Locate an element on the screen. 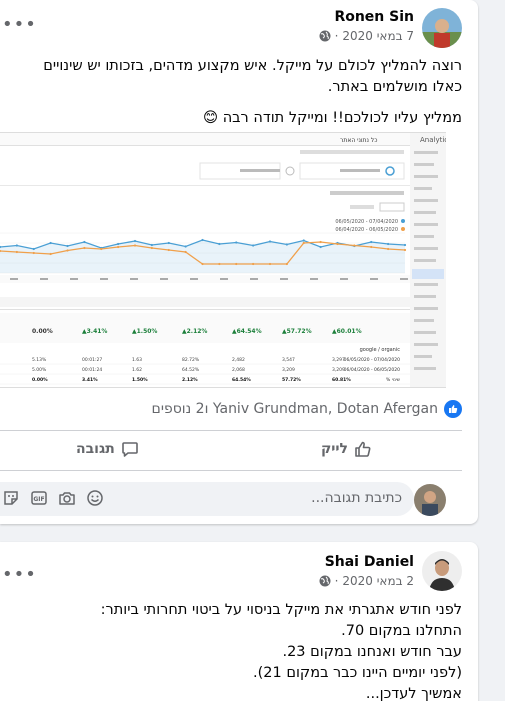  svg-text: GIF is located at coordinates (38, 499).